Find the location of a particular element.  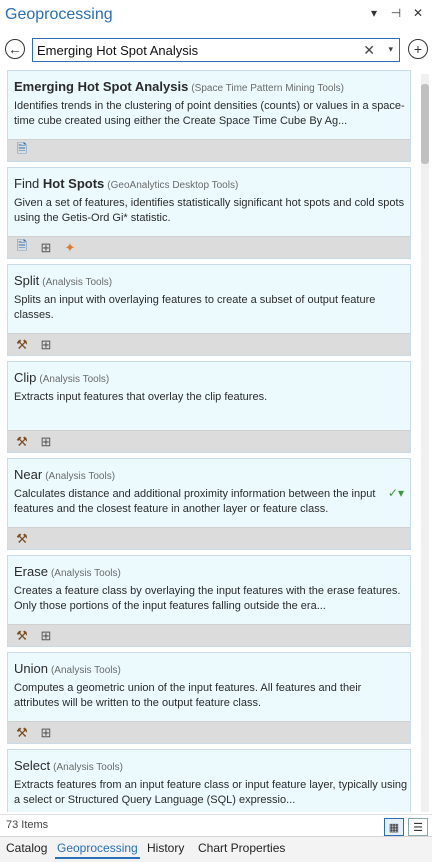

tool-name: Clip is located at coordinates (25, 377).